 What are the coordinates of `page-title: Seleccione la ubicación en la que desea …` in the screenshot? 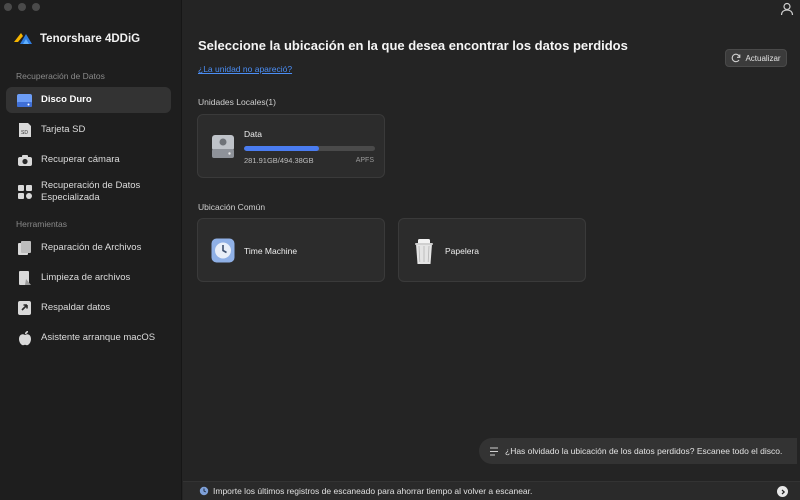 It's located at (413, 45).